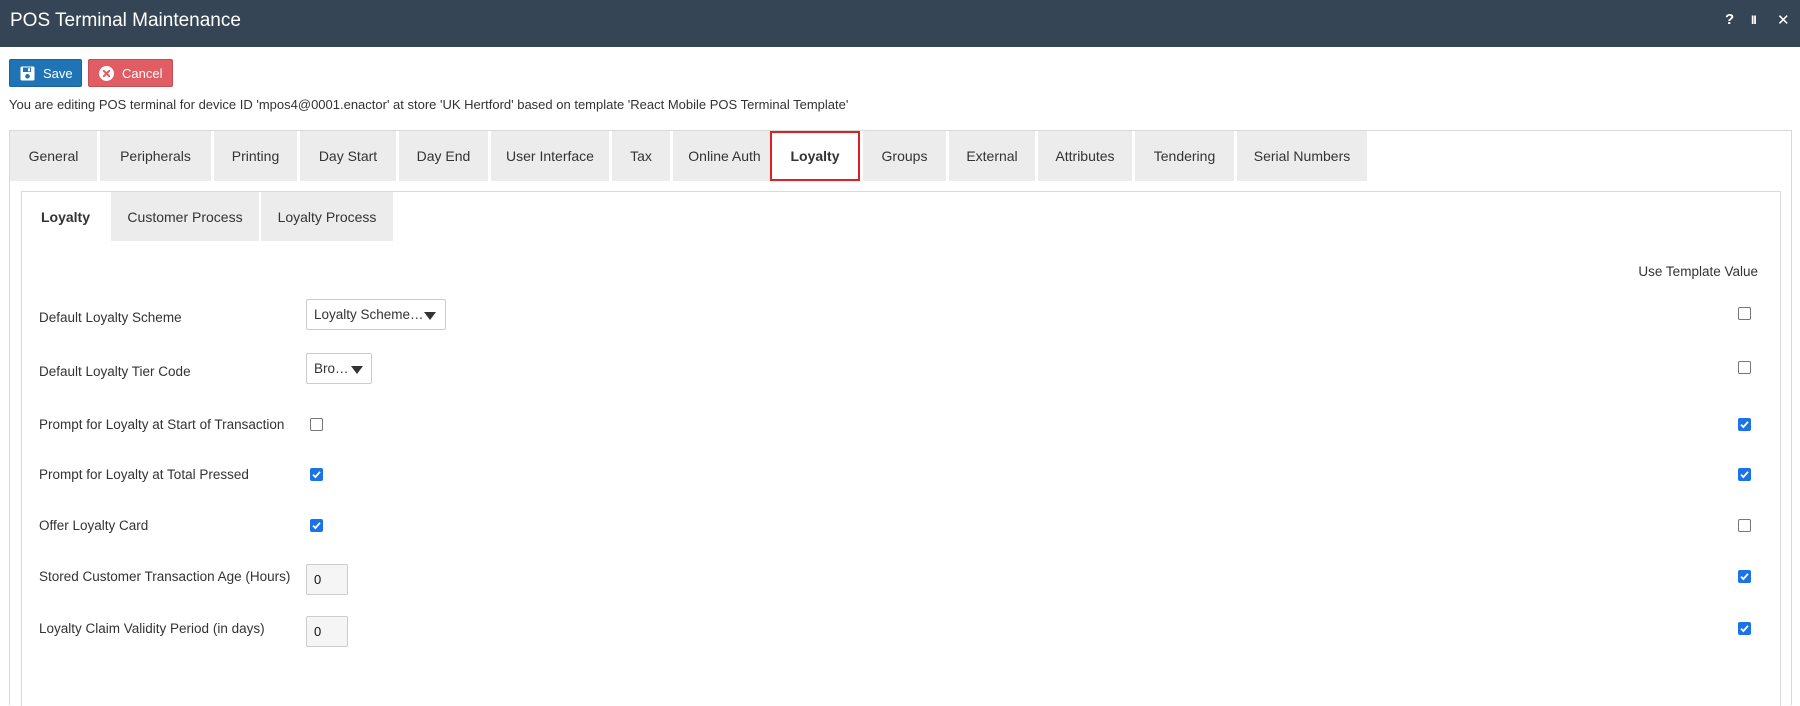 This screenshot has height=706, width=1800. I want to click on tab-peripherals: Peripherals, so click(155, 156).